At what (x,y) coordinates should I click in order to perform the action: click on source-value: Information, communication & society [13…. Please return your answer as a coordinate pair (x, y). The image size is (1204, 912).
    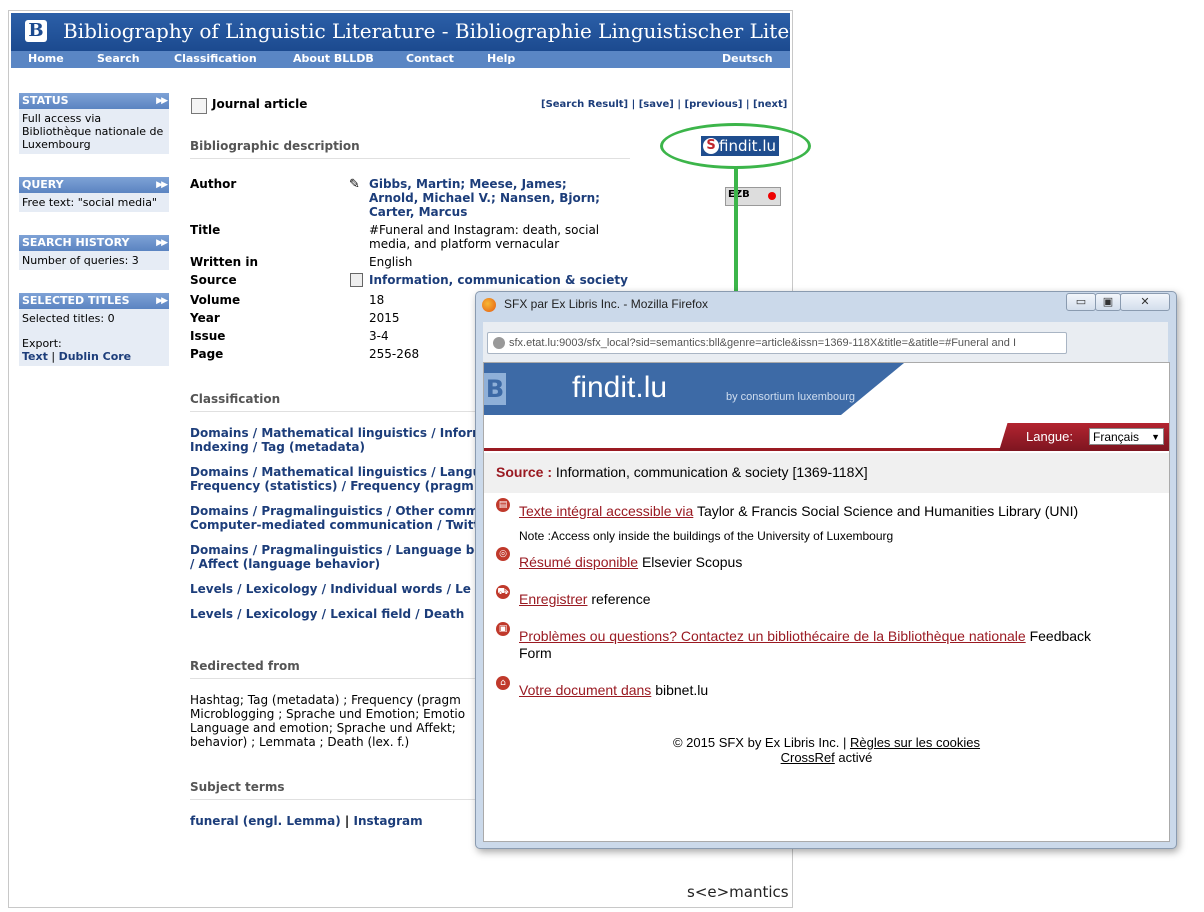
    Looking at the image, I should click on (711, 472).